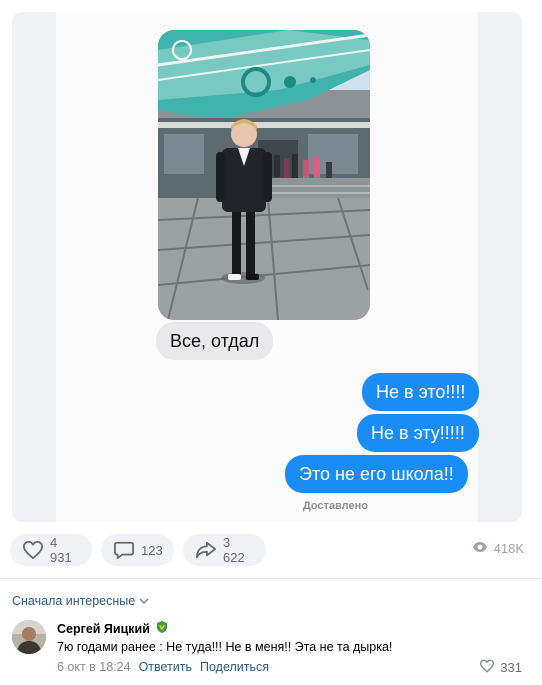  What do you see at coordinates (421, 392) in the screenshot?
I see `message-outgoing: Не в это!!!!` at bounding box center [421, 392].